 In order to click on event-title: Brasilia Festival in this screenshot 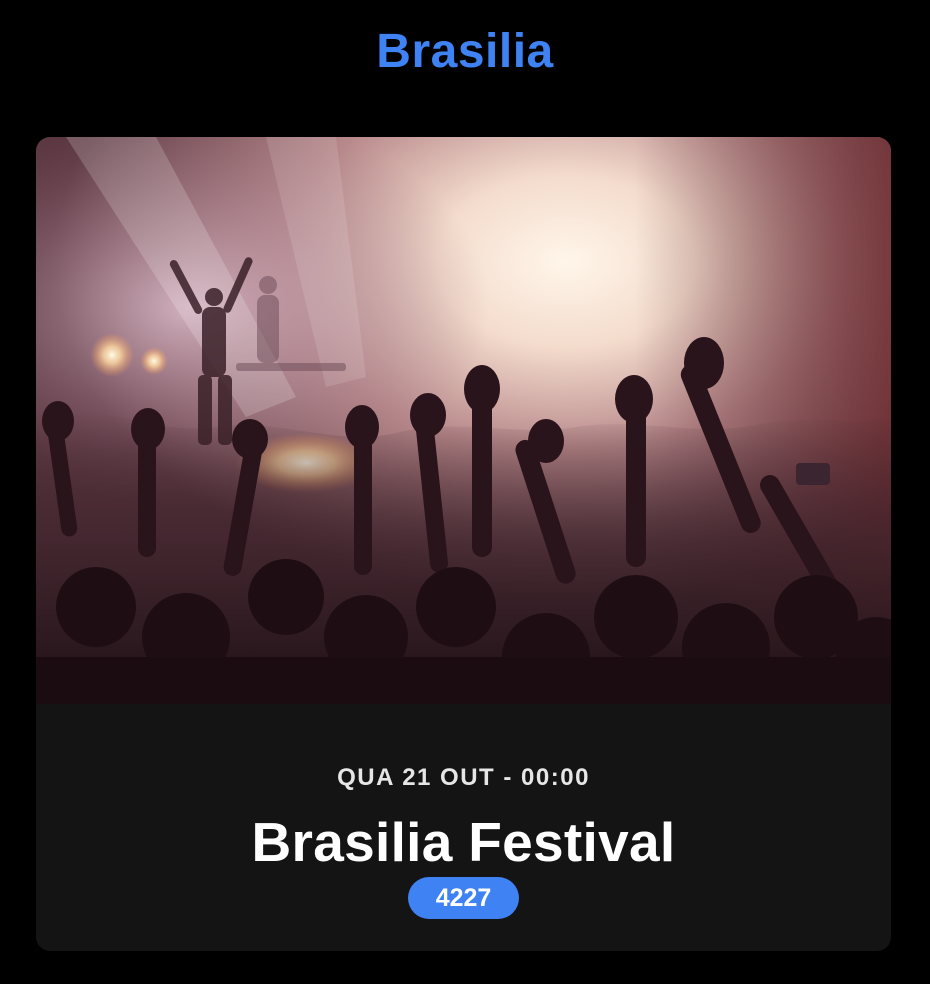, I will do `click(463, 842)`.